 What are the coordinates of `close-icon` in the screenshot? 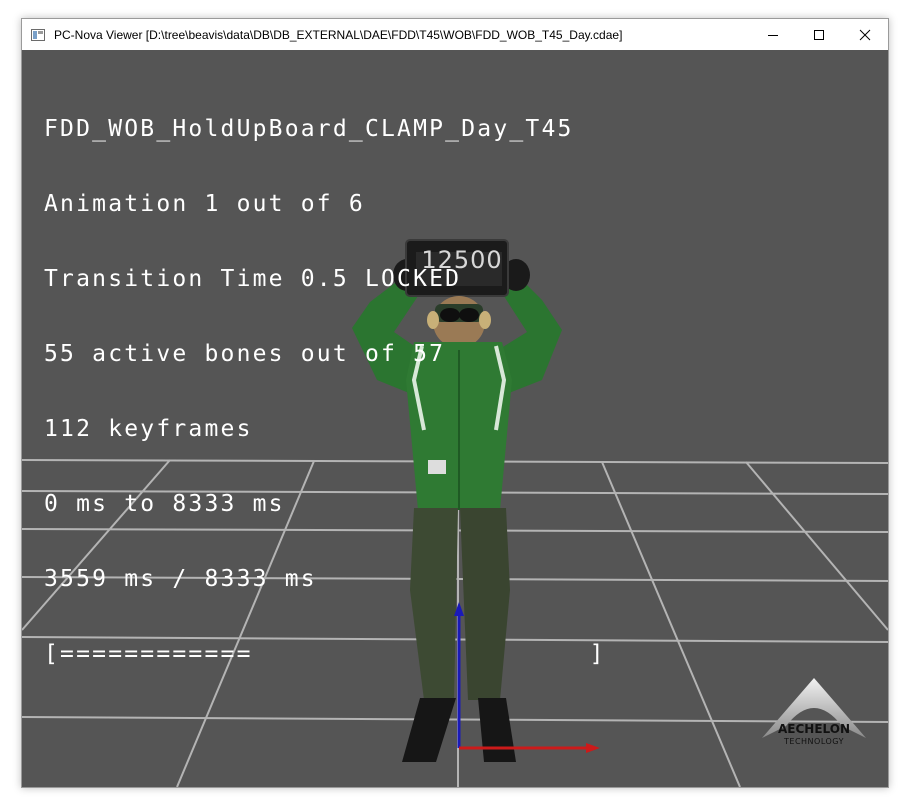 It's located at (865, 34).